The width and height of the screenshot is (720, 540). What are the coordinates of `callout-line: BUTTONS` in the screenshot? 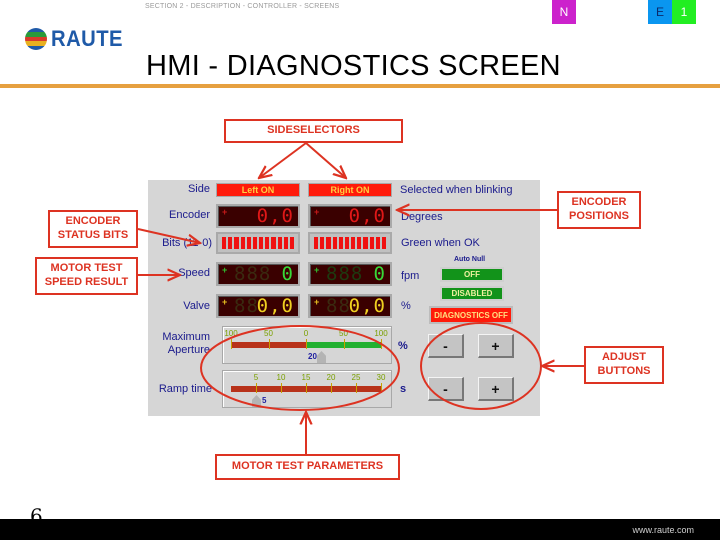 It's located at (624, 371).